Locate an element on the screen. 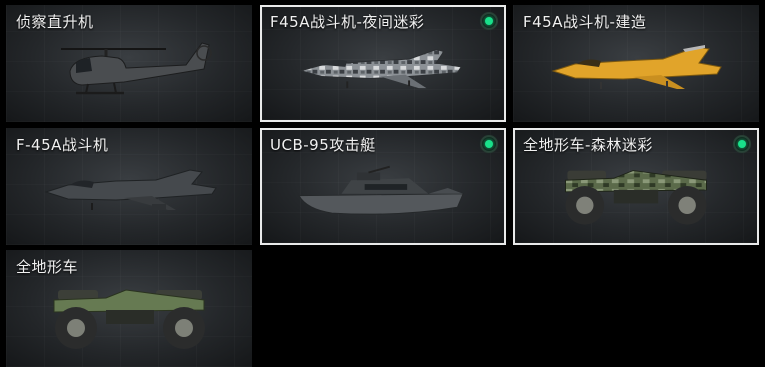 This screenshot has width=765, height=367. vehicle-name: 全地形车-森林迷彩 is located at coordinates (588, 145).